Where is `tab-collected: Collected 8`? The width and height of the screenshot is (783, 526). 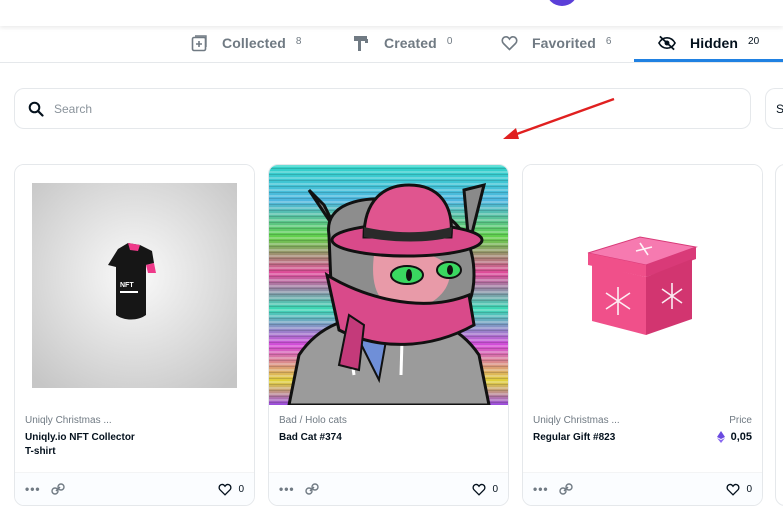 tab-collected: Collected 8 is located at coordinates (245, 43).